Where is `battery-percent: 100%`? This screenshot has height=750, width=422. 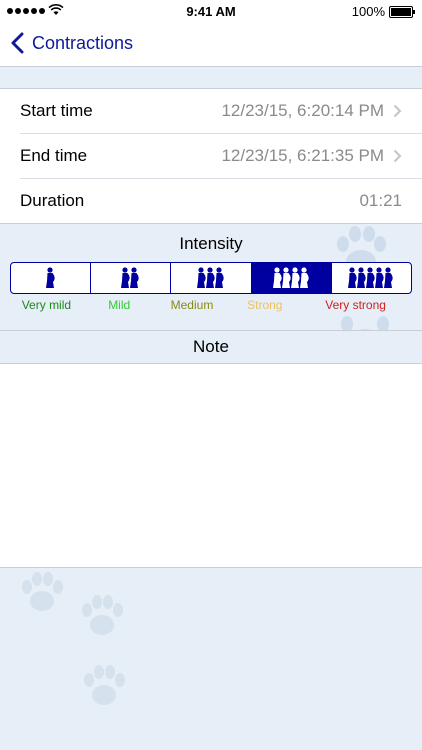 battery-percent: 100% is located at coordinates (368, 11).